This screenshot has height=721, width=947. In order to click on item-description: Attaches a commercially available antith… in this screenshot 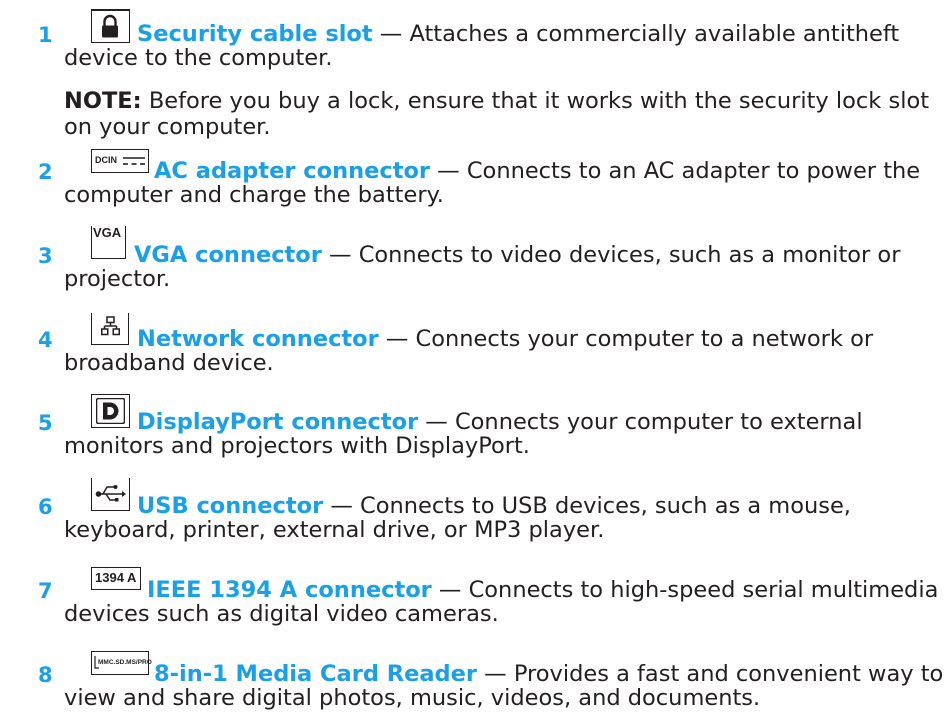, I will do `click(654, 34)`.